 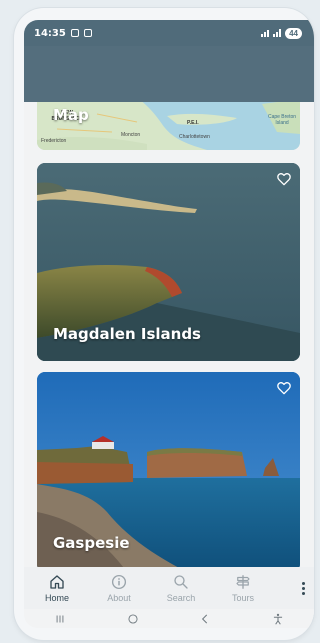 I want to click on signpost-icon, so click(x=243, y=582).